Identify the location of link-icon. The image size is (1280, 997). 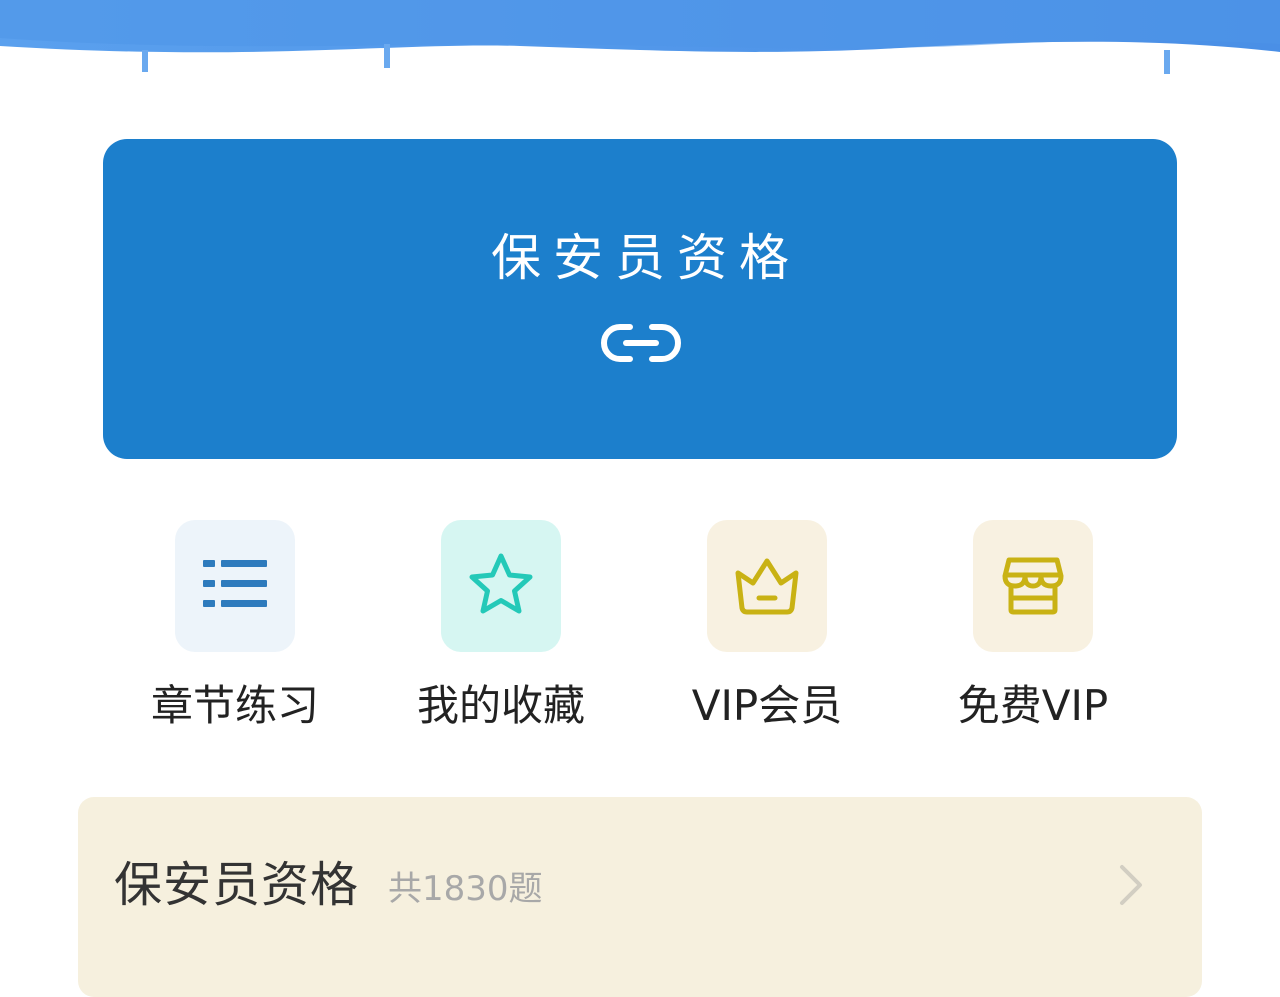
(641, 344).